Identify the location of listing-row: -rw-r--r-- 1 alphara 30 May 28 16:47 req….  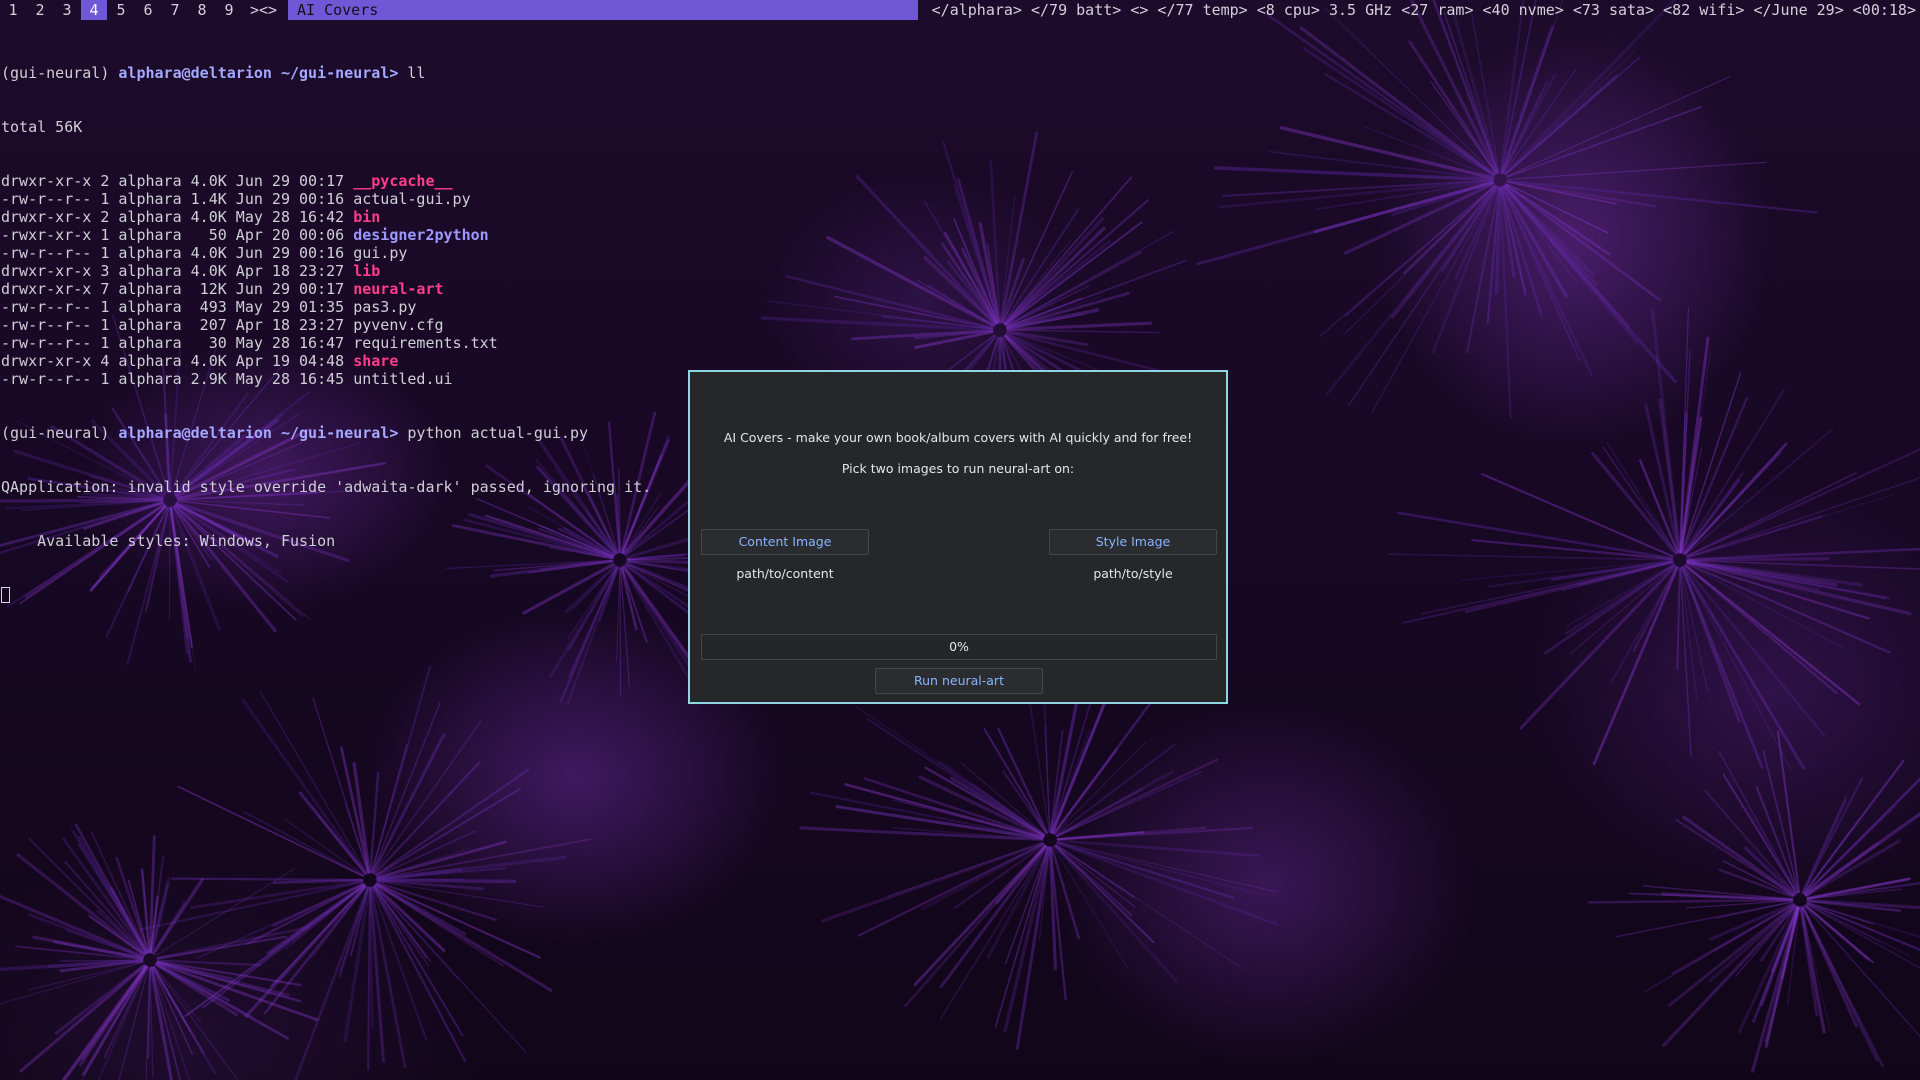
(326, 343).